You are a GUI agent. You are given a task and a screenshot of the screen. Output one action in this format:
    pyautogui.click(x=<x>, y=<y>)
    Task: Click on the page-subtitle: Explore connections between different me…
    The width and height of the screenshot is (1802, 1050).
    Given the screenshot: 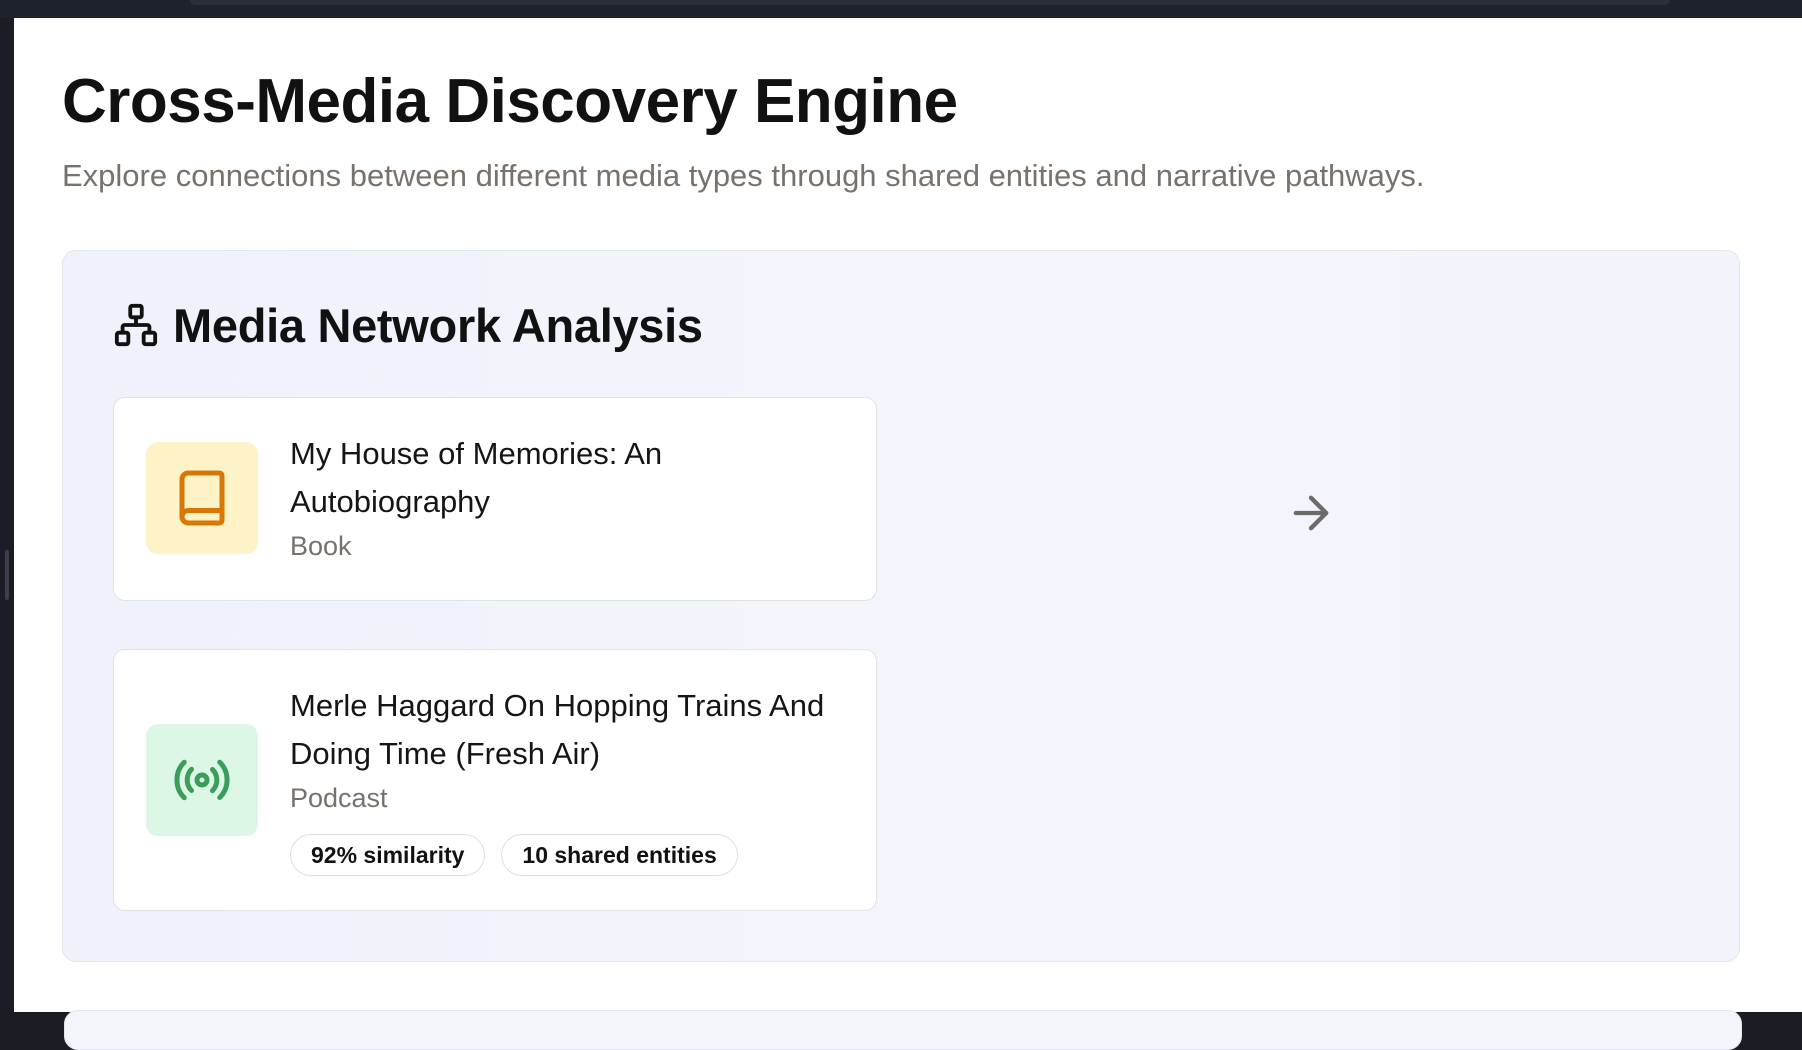 What is the action you would take?
    pyautogui.click(x=743, y=175)
    